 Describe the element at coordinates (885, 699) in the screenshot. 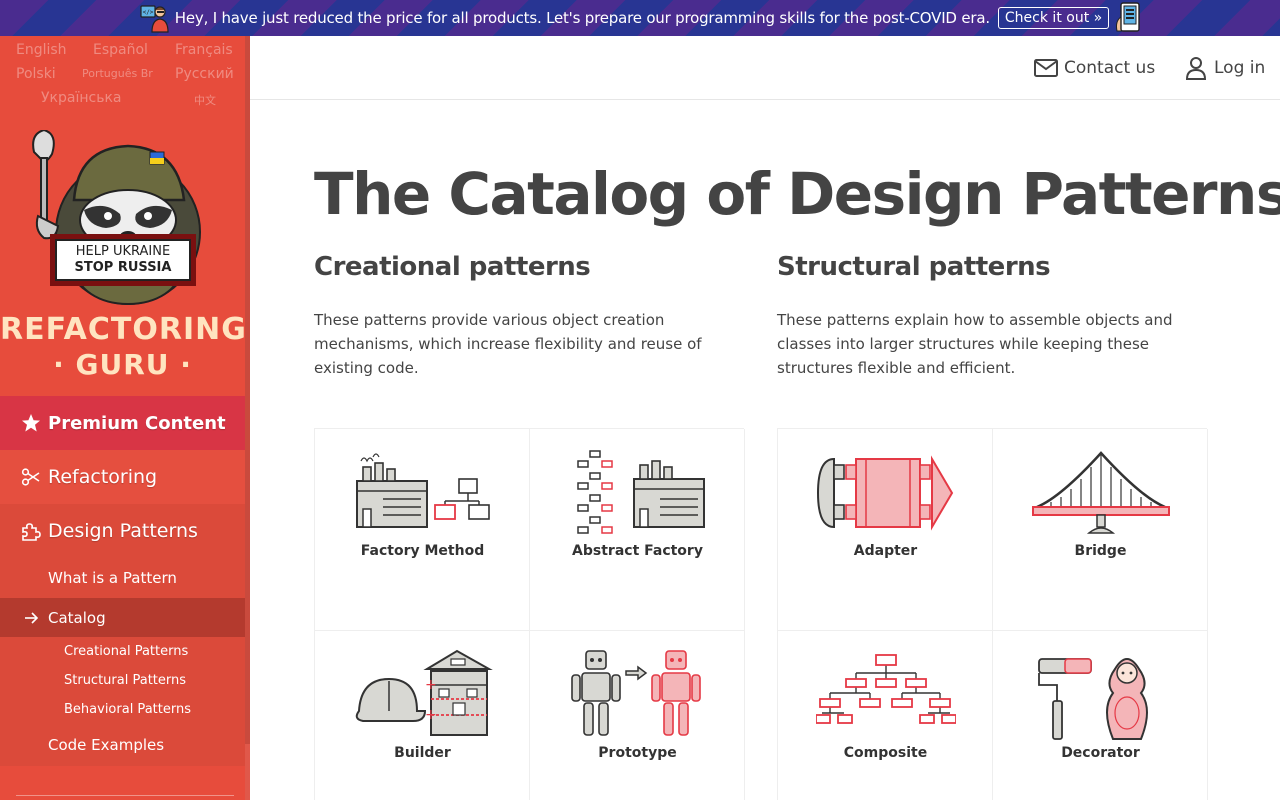

I see `composite-icon` at that location.